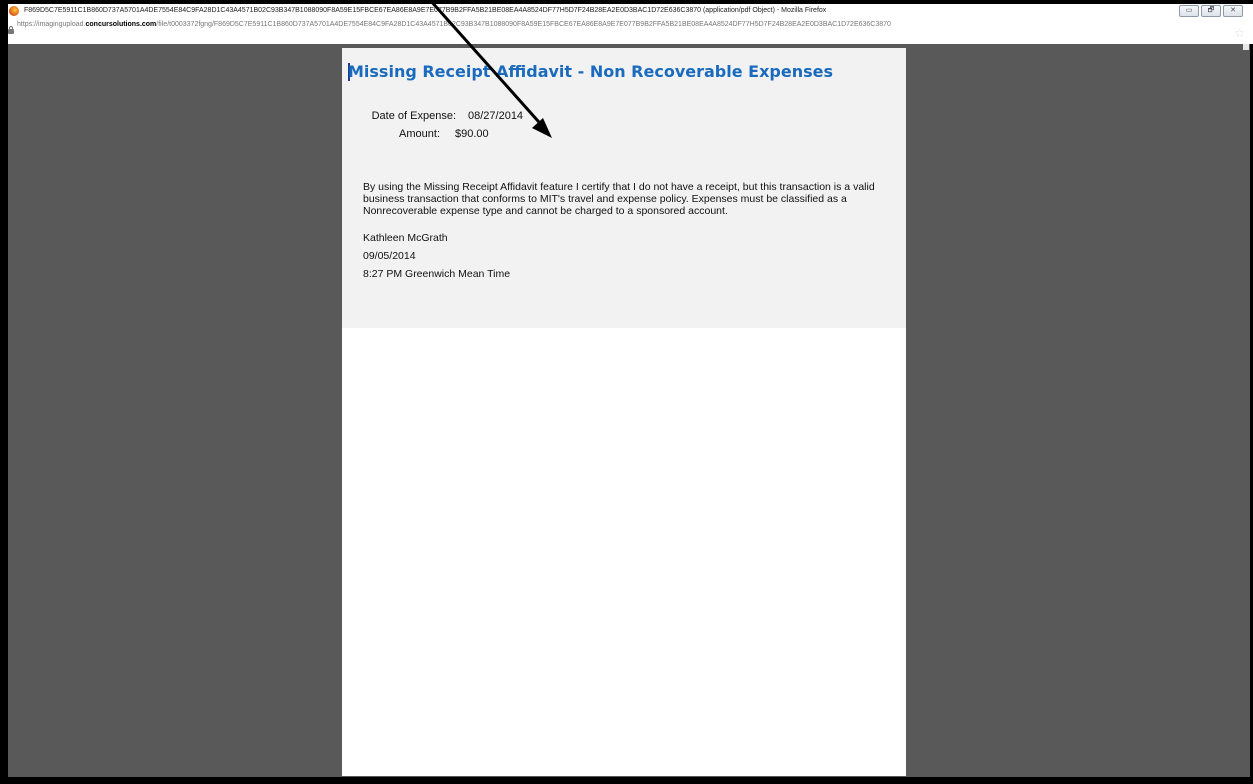 The image size is (1253, 784). Describe the element at coordinates (419, 134) in the screenshot. I see `field-label: Amount:` at that location.